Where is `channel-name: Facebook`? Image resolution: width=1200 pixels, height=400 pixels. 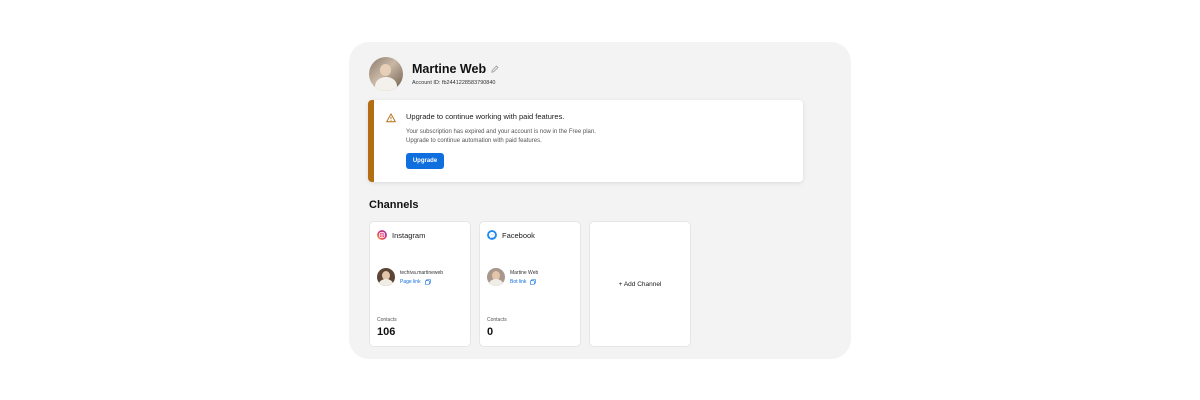 channel-name: Facebook is located at coordinates (518, 235).